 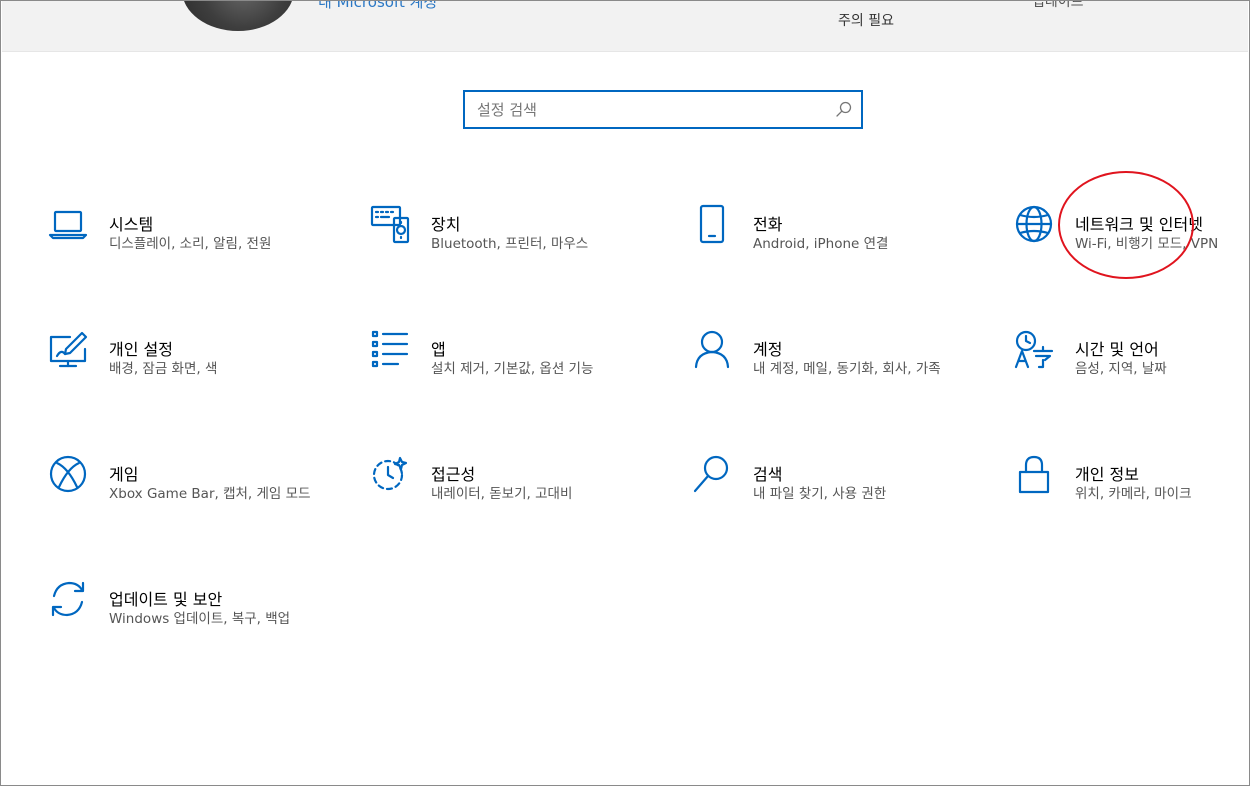 I want to click on apps-list-icon, so click(x=390, y=349).